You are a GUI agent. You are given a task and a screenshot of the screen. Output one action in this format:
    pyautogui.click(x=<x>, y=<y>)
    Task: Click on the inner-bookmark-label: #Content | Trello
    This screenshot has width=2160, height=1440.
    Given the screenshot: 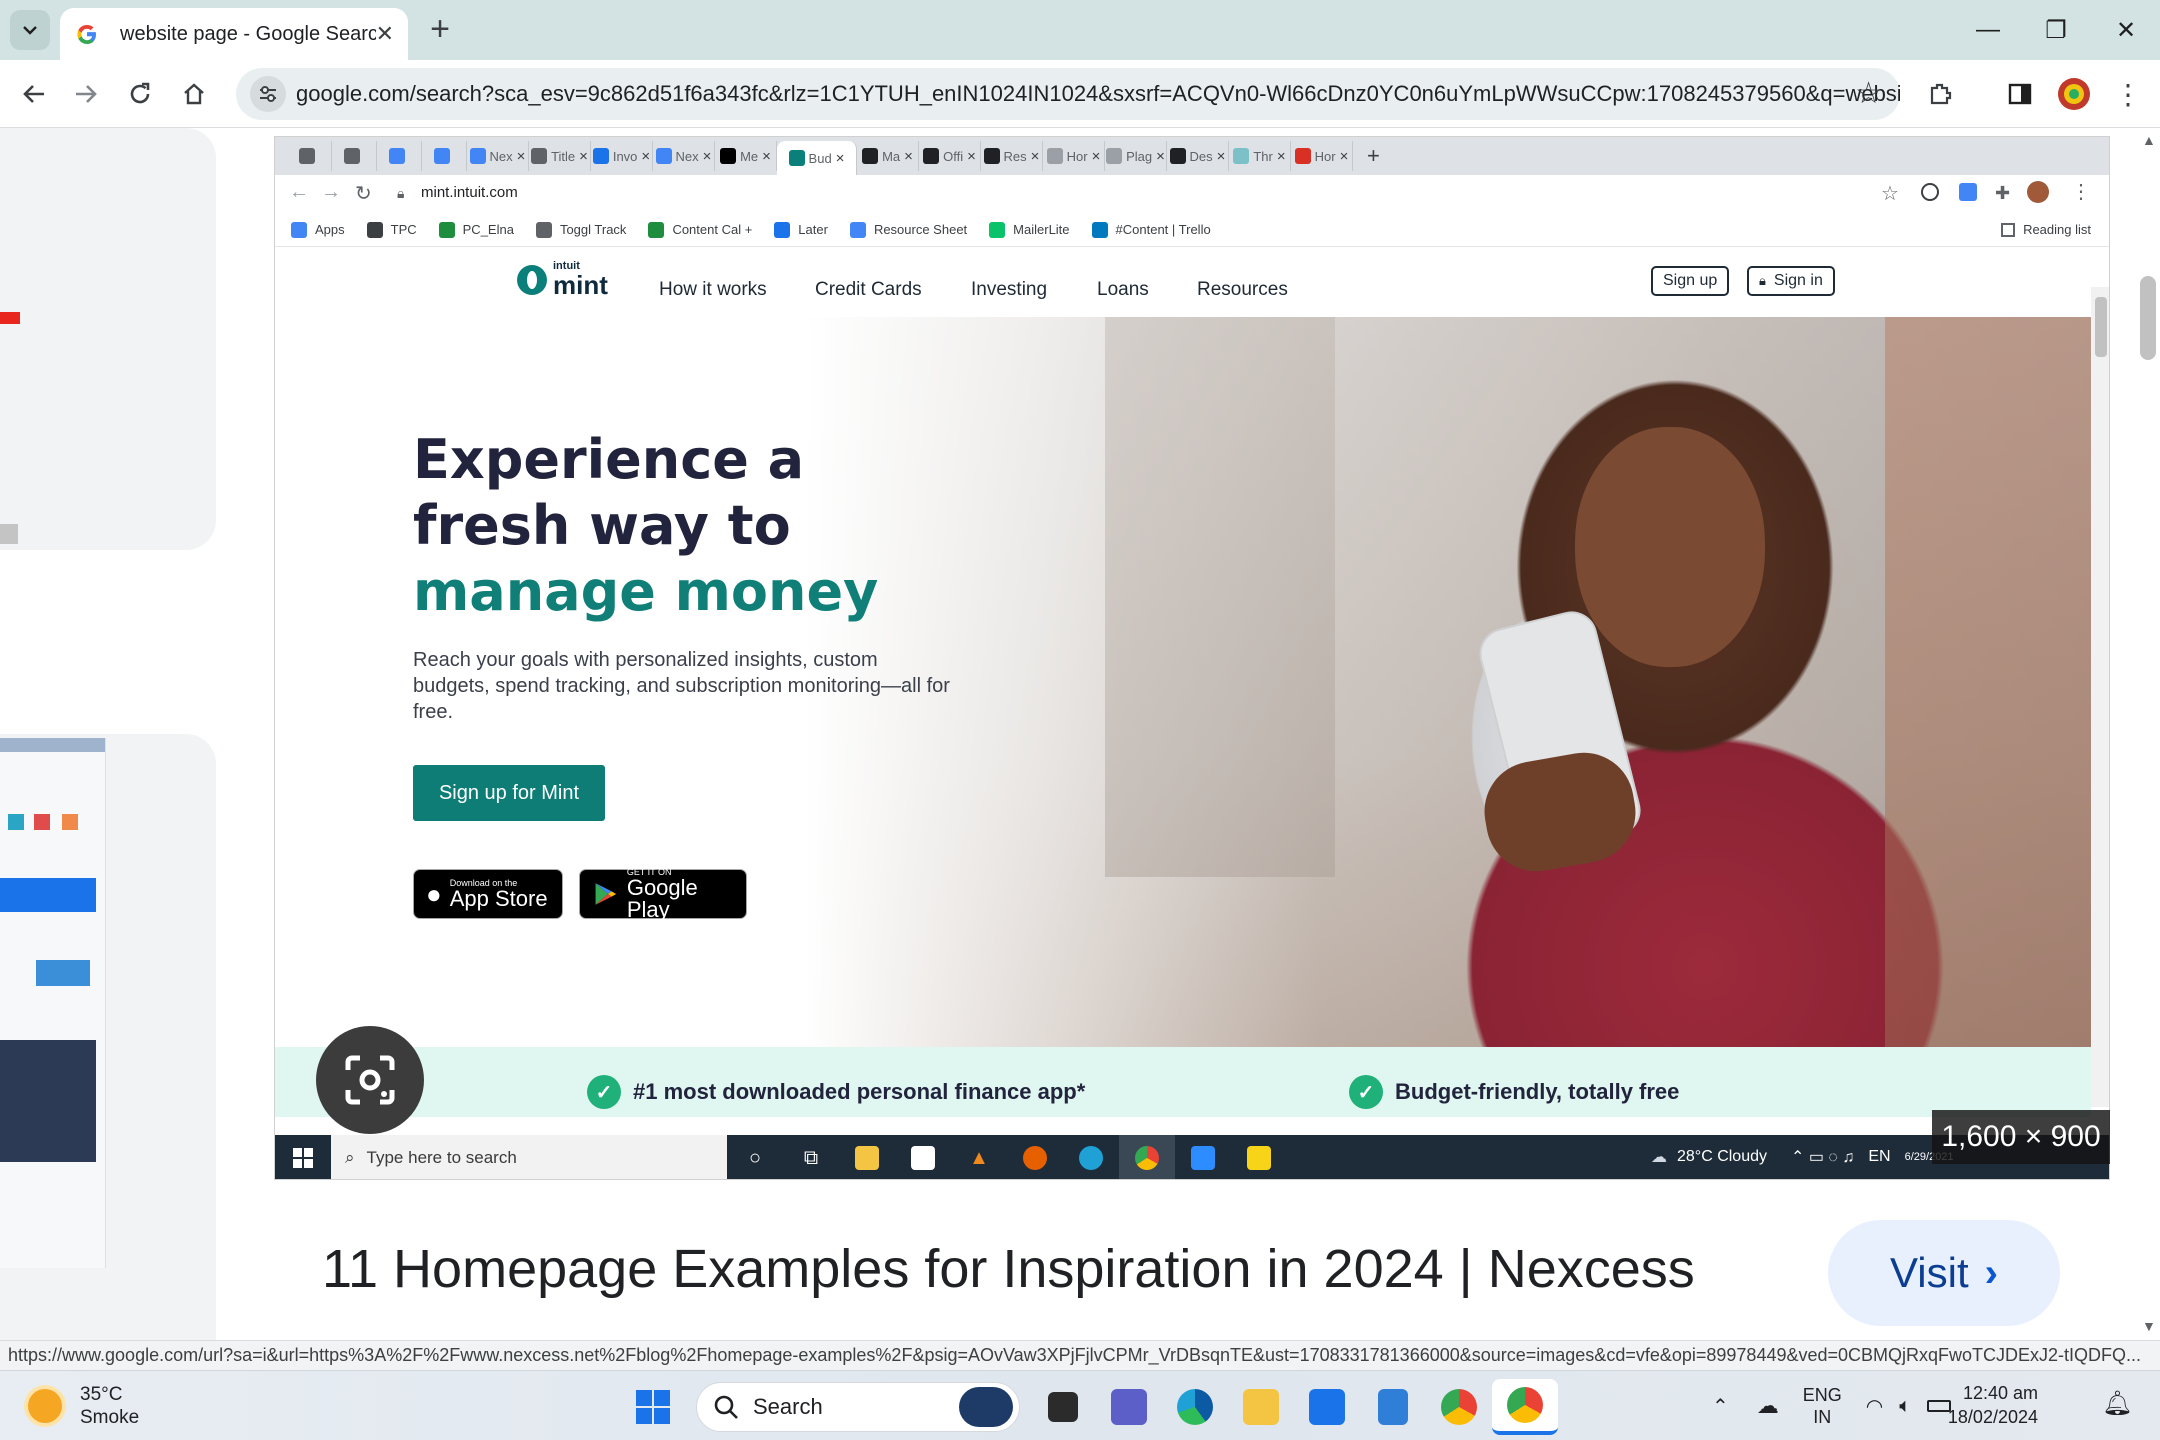 What is the action you would take?
    pyautogui.click(x=1163, y=229)
    